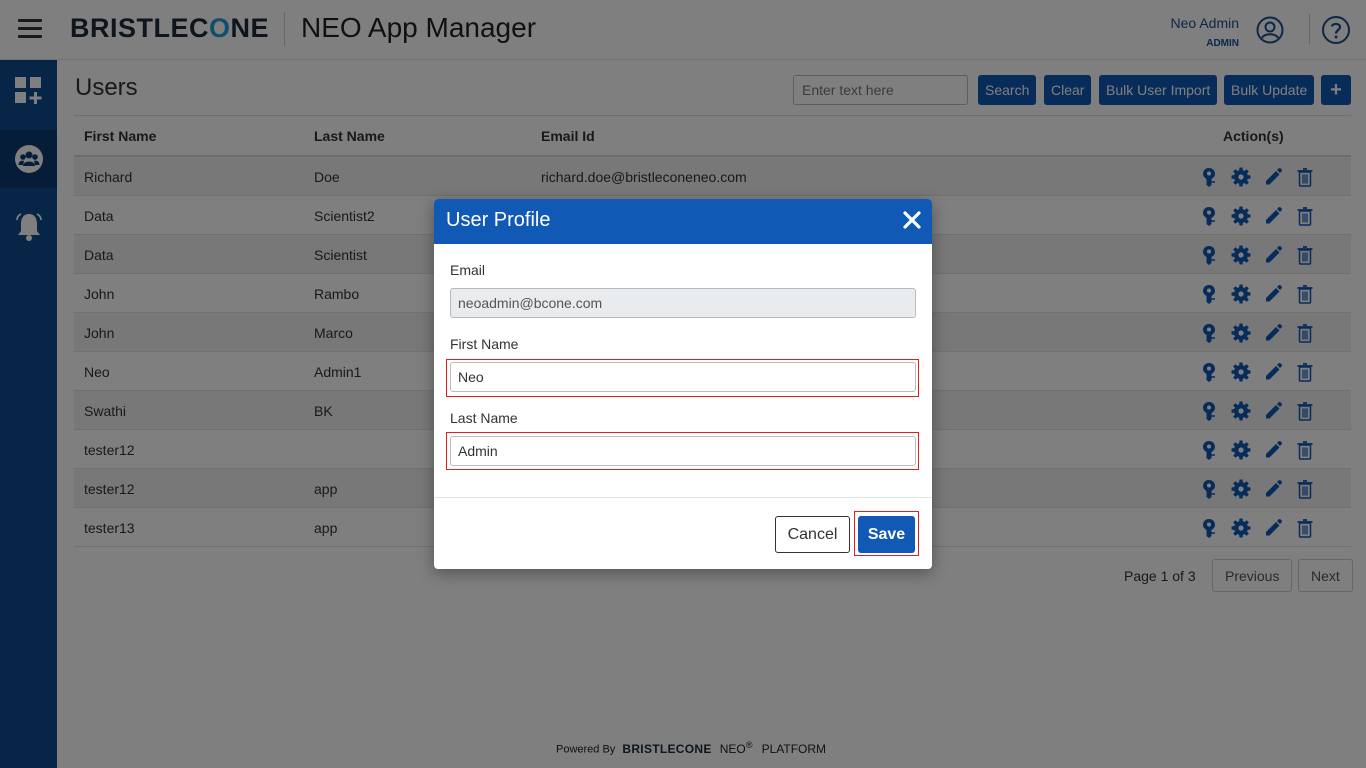 The height and width of the screenshot is (768, 1366). What do you see at coordinates (498, 220) in the screenshot?
I see `modal-title: User Profile` at bounding box center [498, 220].